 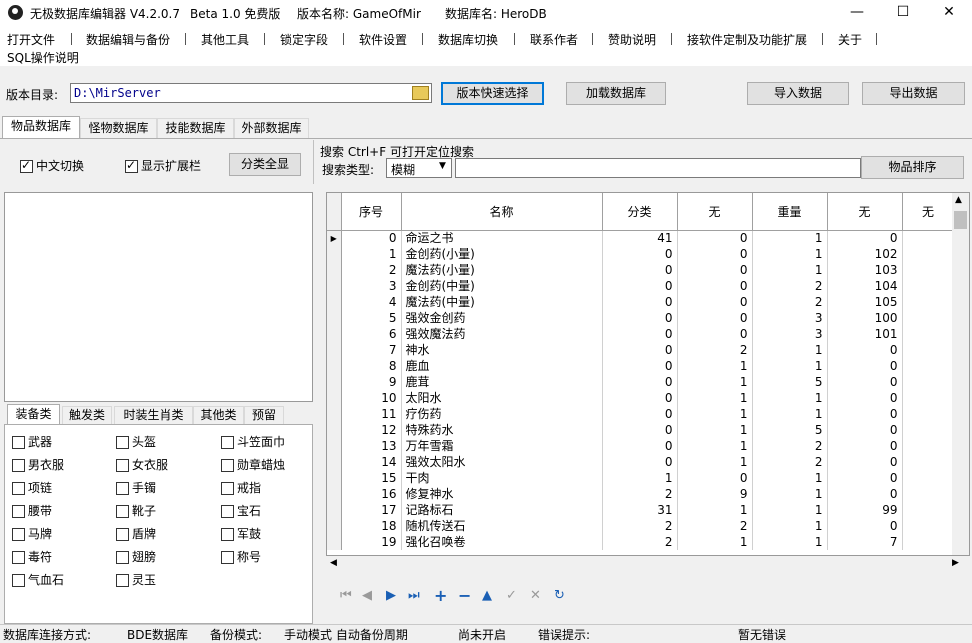 What do you see at coordinates (371, 286) in the screenshot?
I see `cell-index: 3` at bounding box center [371, 286].